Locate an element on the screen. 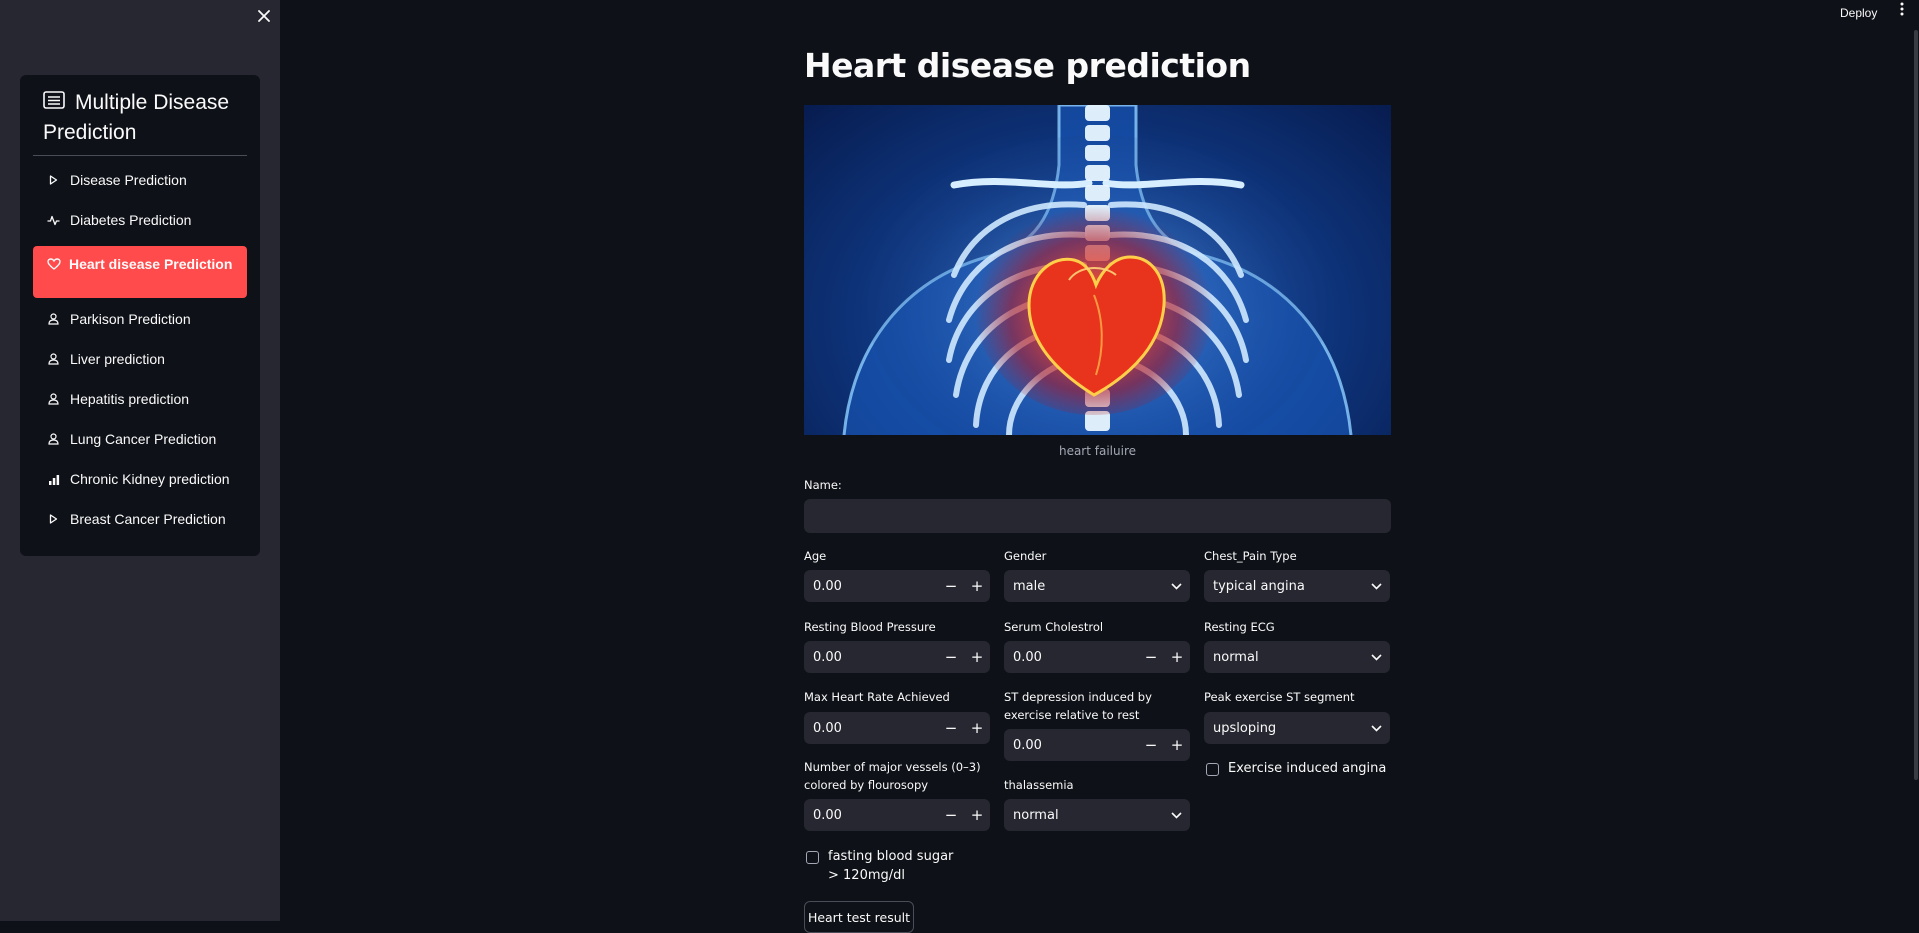 The height and width of the screenshot is (933, 1919). activity-icon is located at coordinates (53, 220).